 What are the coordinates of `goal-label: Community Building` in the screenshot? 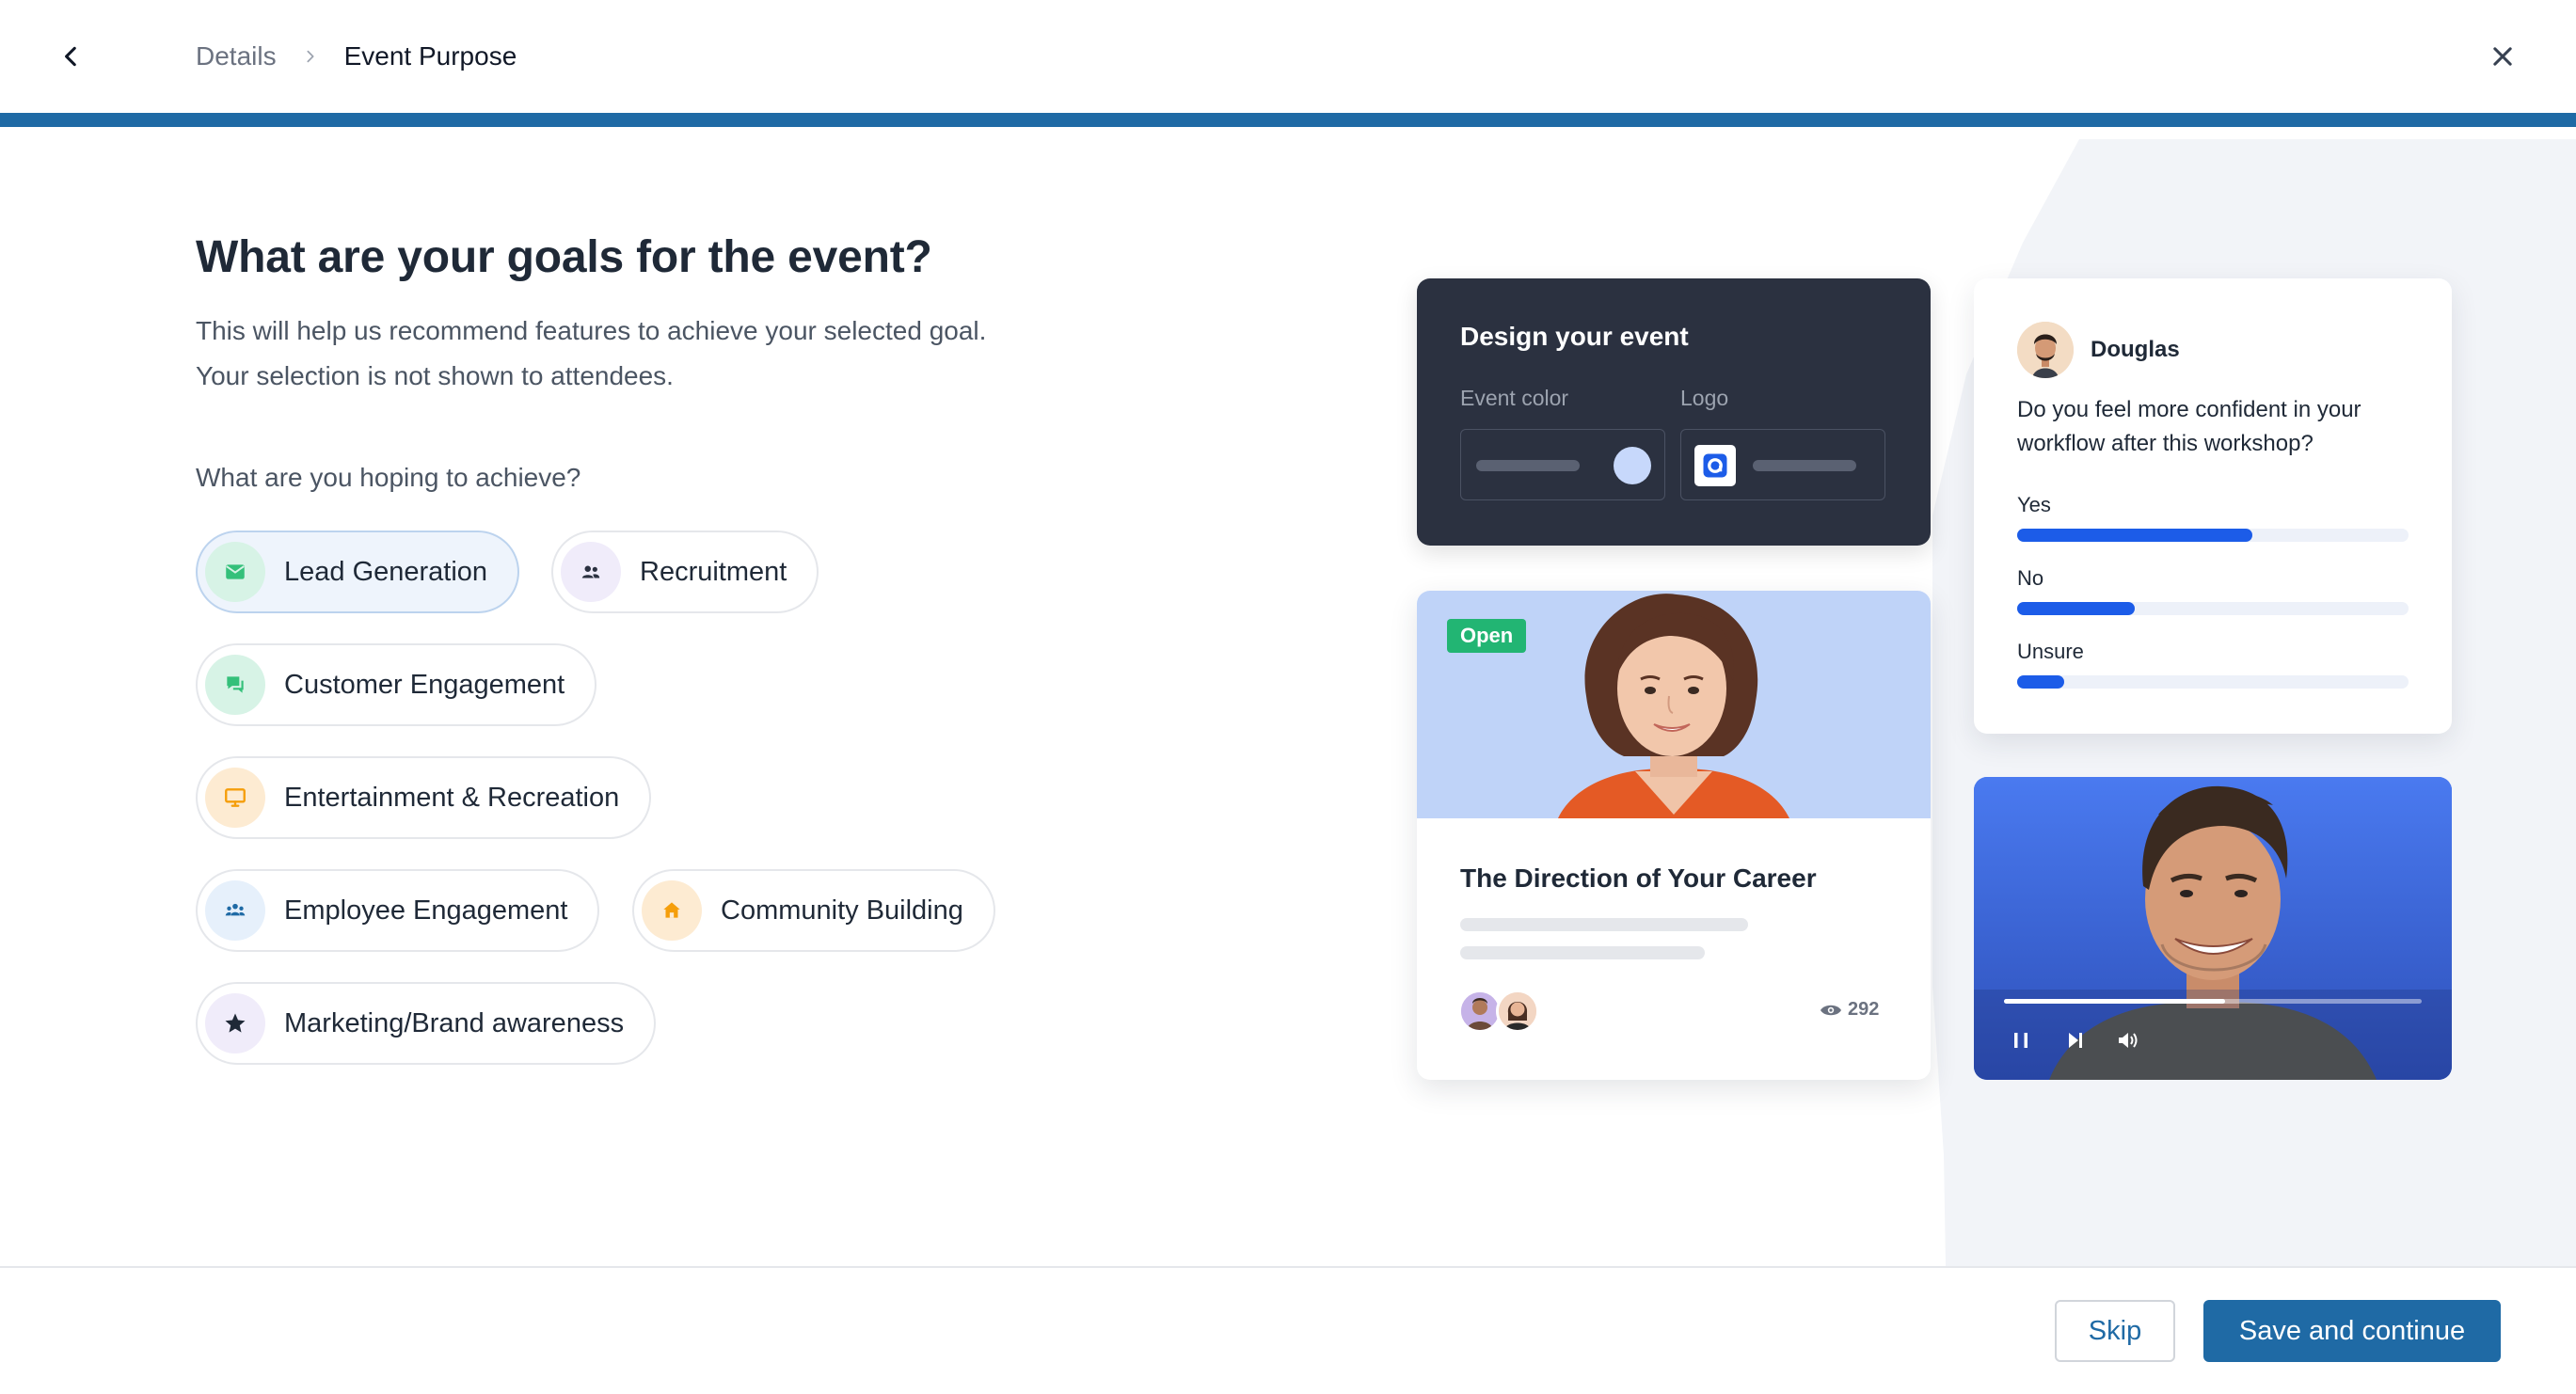 It's located at (842, 911).